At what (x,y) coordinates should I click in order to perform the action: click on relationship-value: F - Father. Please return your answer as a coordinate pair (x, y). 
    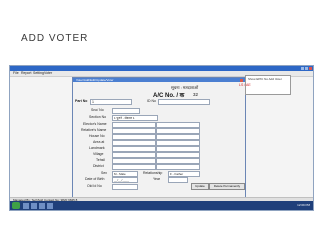
    Looking at the image, I should click on (177, 174).